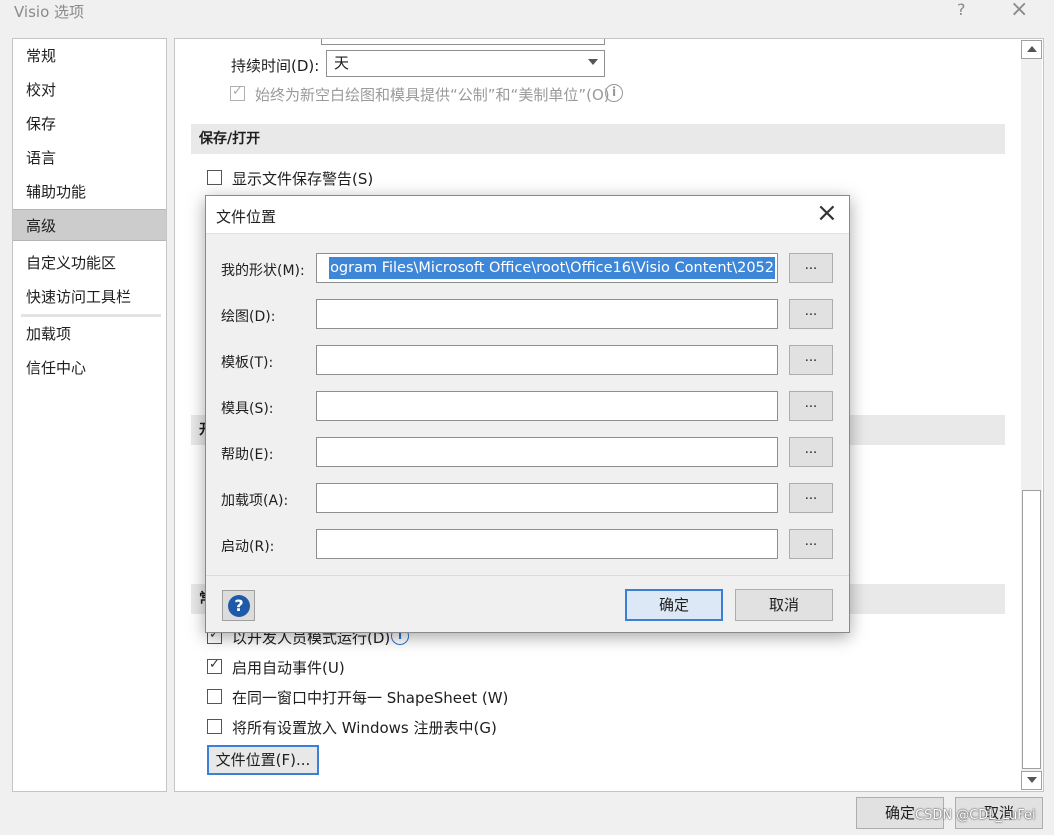 Image resolution: width=1054 pixels, height=835 pixels. What do you see at coordinates (303, 179) in the screenshot?
I see `save-warning-label: 显示文件保存警告(S)` at bounding box center [303, 179].